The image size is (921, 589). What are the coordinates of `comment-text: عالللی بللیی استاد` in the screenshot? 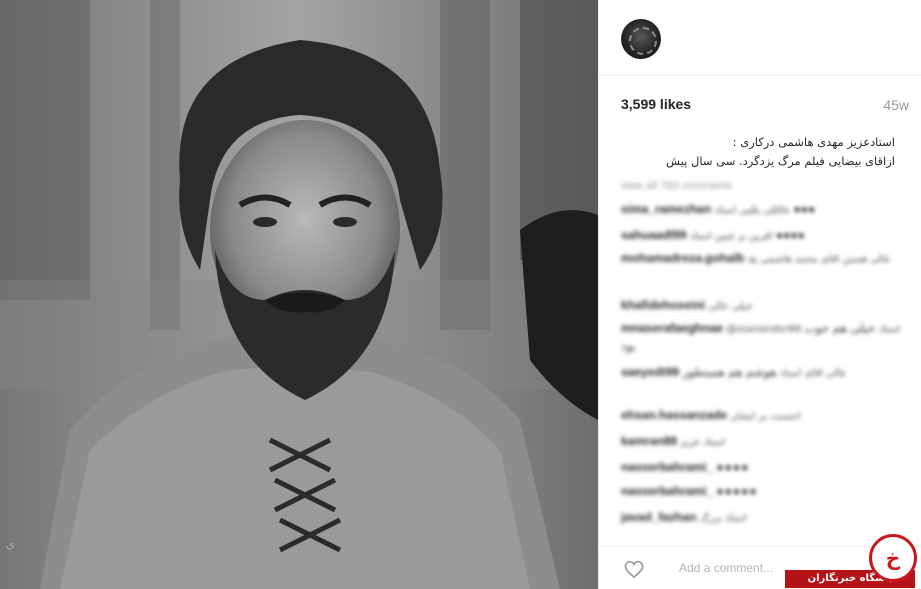 It's located at (752, 210).